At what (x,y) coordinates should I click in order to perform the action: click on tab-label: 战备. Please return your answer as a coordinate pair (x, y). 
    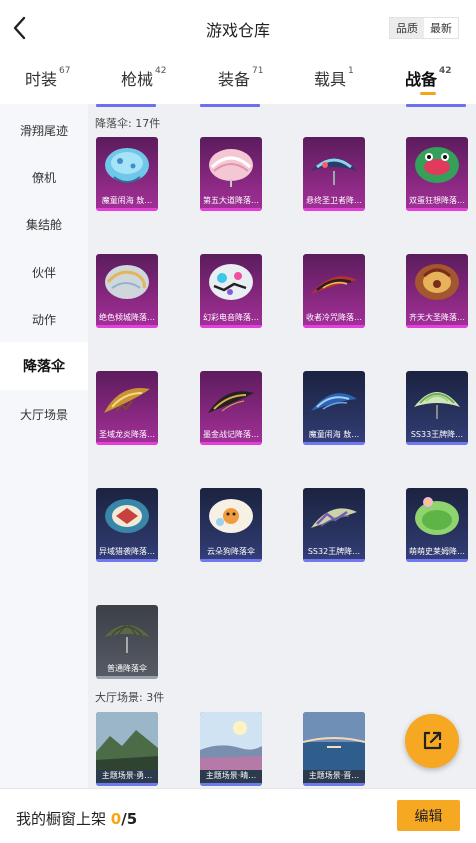
    Looking at the image, I should click on (421, 79).